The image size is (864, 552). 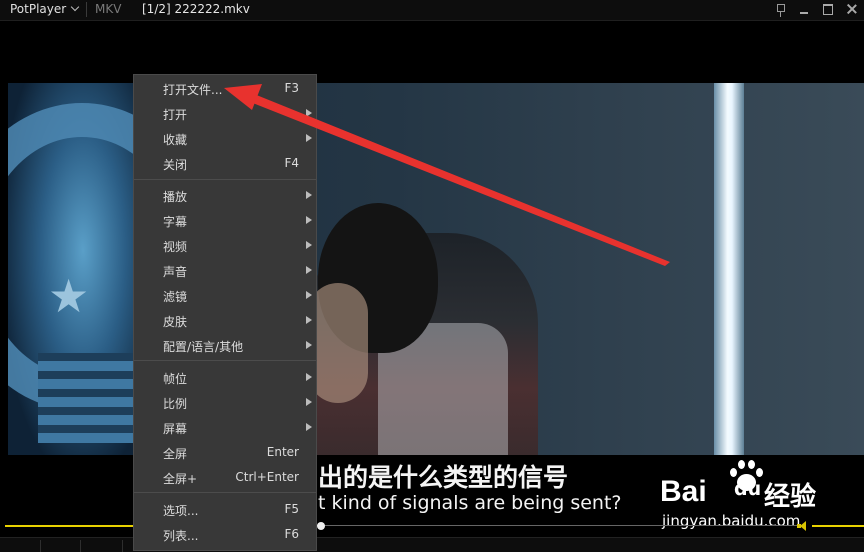 I want to click on menu-item-playlist: 列表... F6, so click(x=225, y=534).